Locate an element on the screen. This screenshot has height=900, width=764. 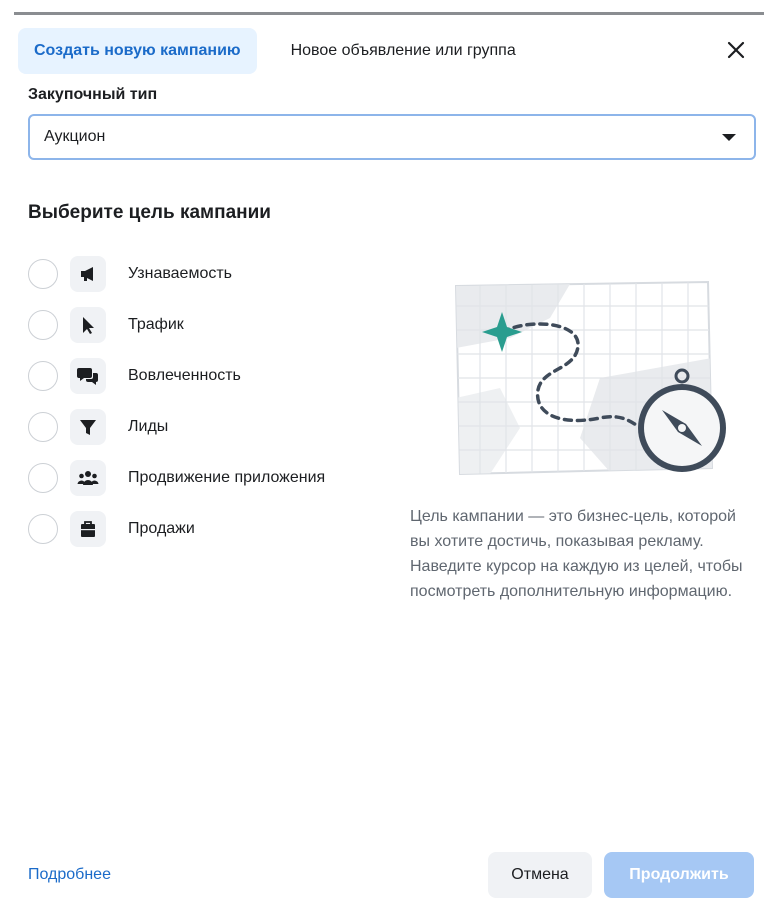
objective-traffic: Трафик is located at coordinates (208, 324).